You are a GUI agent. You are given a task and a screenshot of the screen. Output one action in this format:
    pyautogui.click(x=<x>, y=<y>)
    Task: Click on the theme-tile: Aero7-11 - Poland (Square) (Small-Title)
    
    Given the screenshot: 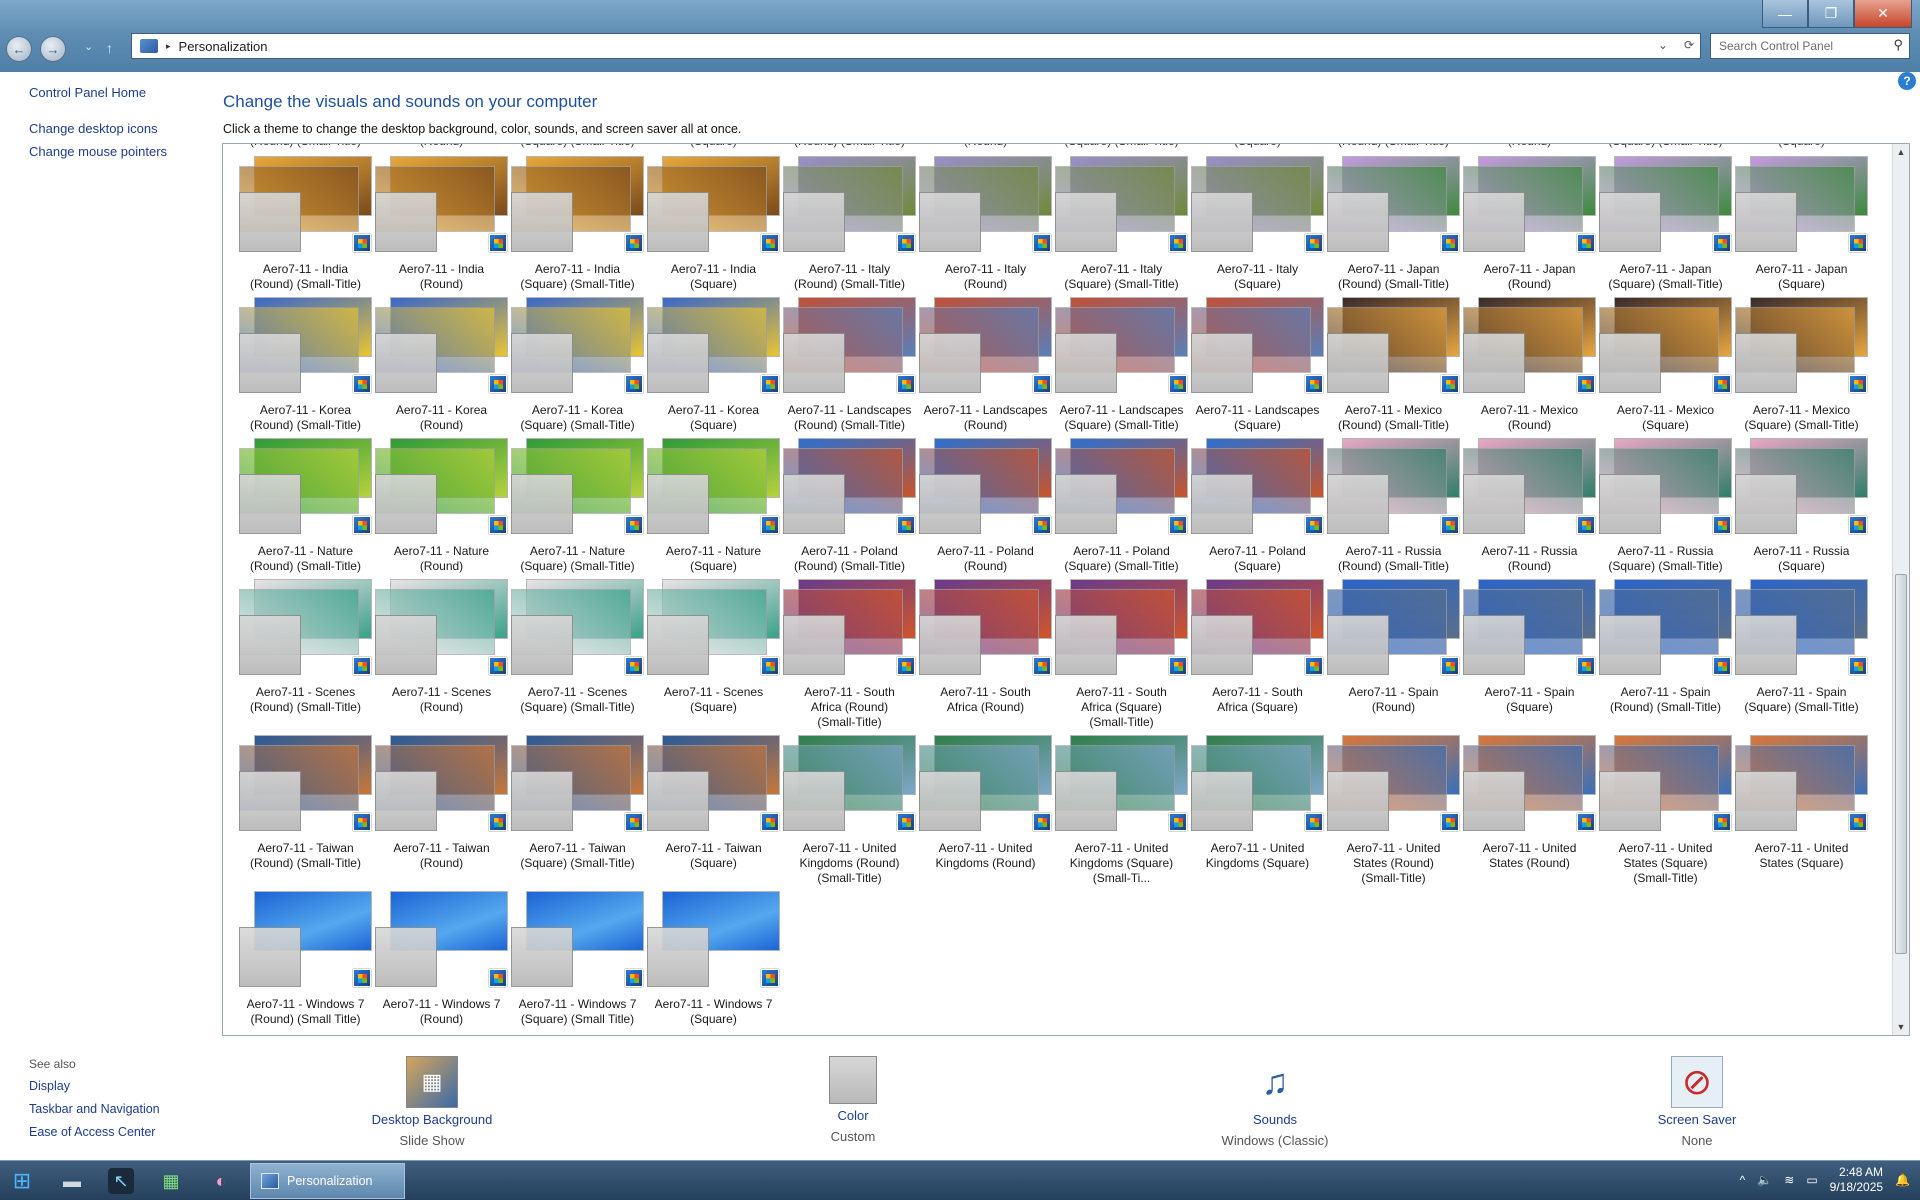 What is the action you would take?
    pyautogui.click(x=1121, y=506)
    